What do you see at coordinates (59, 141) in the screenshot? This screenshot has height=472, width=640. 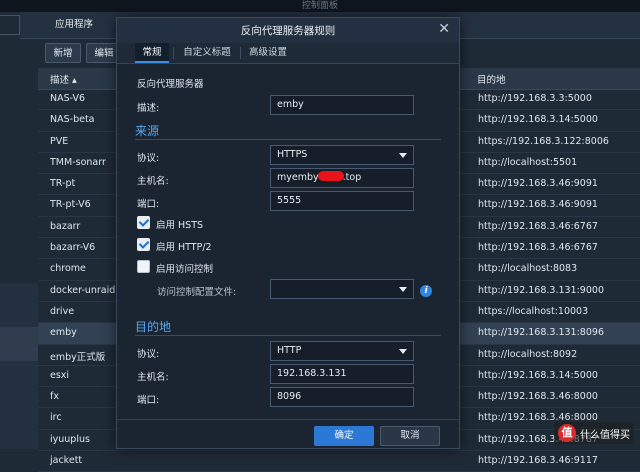 I see `row-description: PVE` at bounding box center [59, 141].